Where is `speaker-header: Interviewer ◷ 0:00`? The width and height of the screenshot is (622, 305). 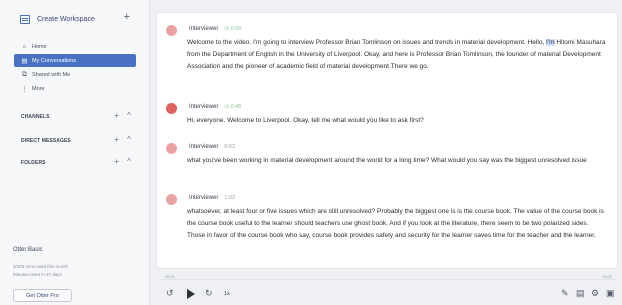 speaker-header: Interviewer ◷ 0:00 is located at coordinates (215, 29).